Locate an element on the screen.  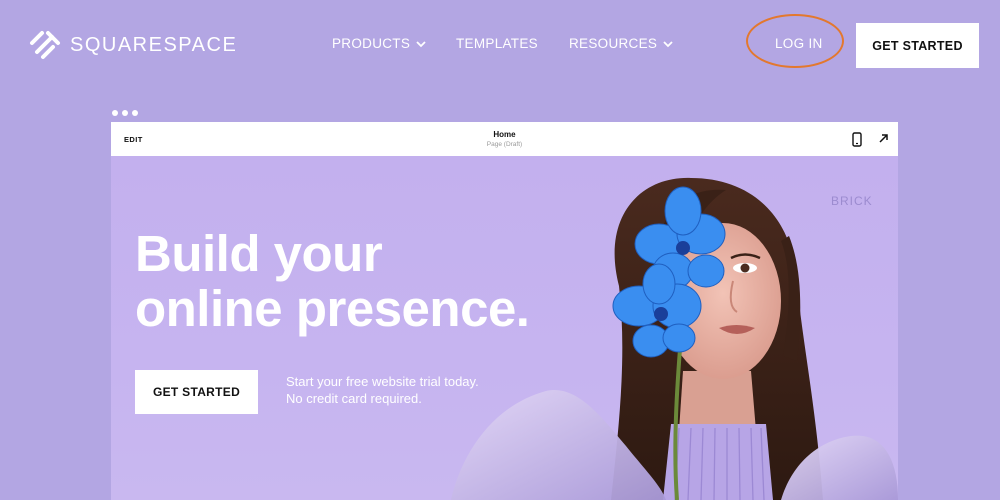
login-label: LOG IN is located at coordinates (799, 43).